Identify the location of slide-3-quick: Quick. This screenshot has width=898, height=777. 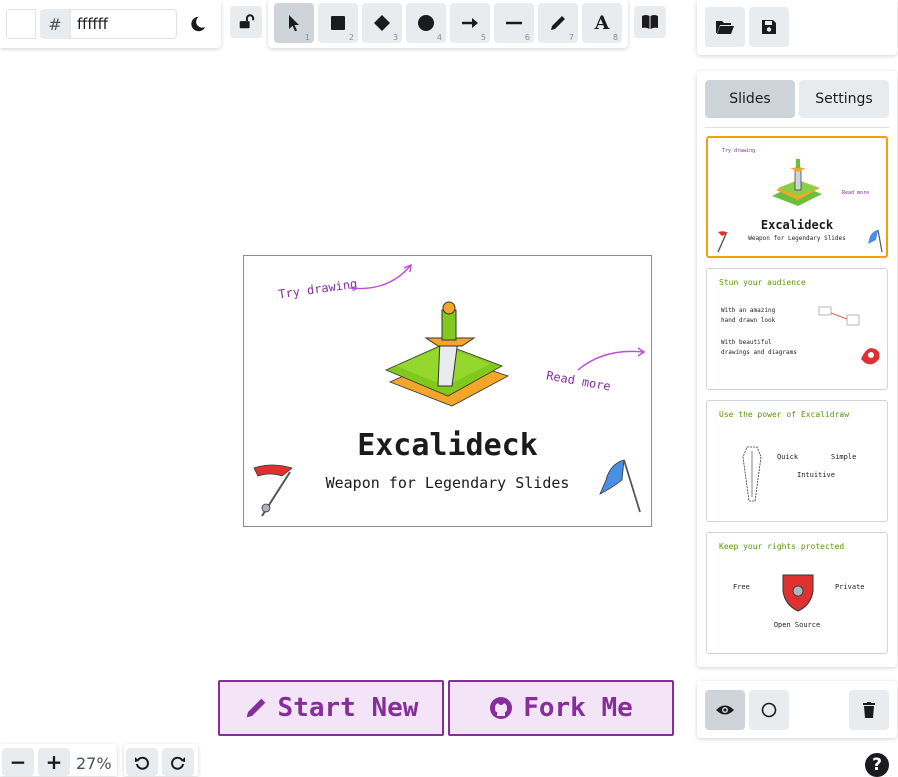
(788, 457).